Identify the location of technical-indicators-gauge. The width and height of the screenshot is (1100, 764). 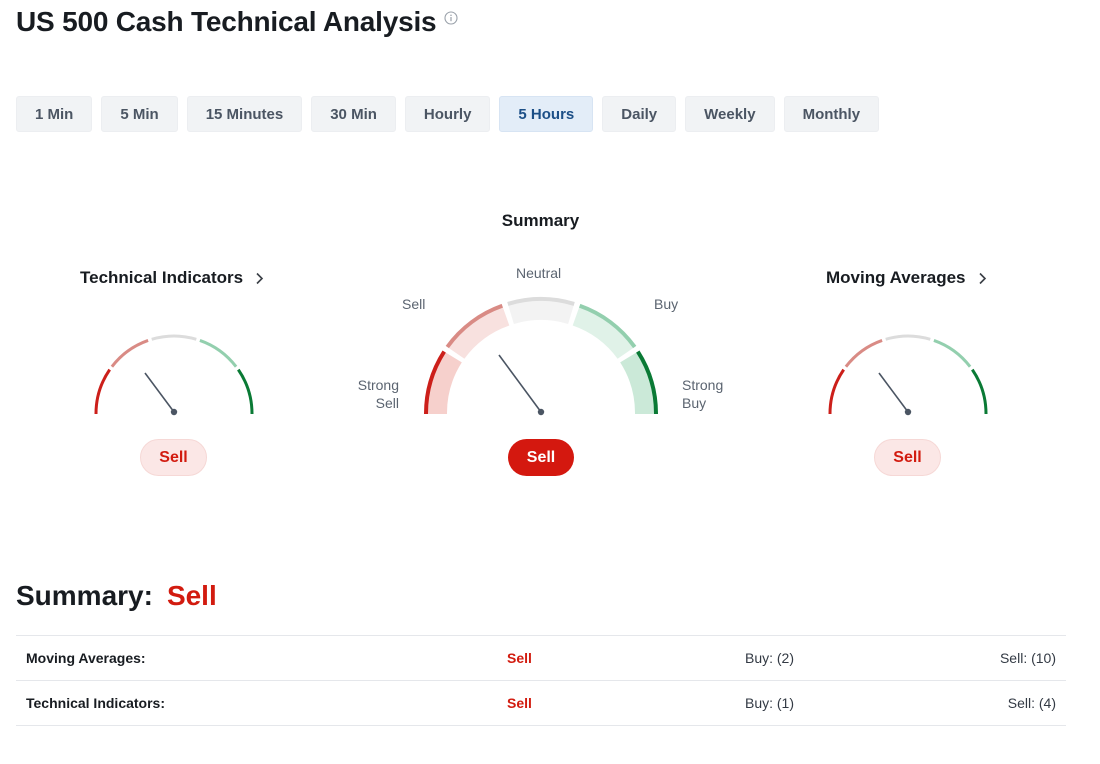
(174, 375).